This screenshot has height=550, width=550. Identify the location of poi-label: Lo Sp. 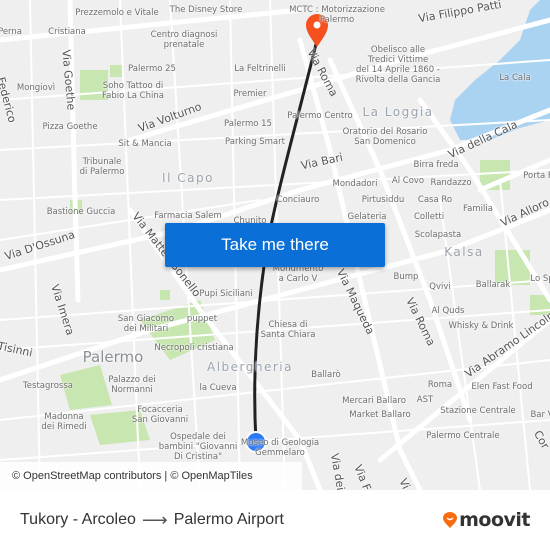
(540, 279).